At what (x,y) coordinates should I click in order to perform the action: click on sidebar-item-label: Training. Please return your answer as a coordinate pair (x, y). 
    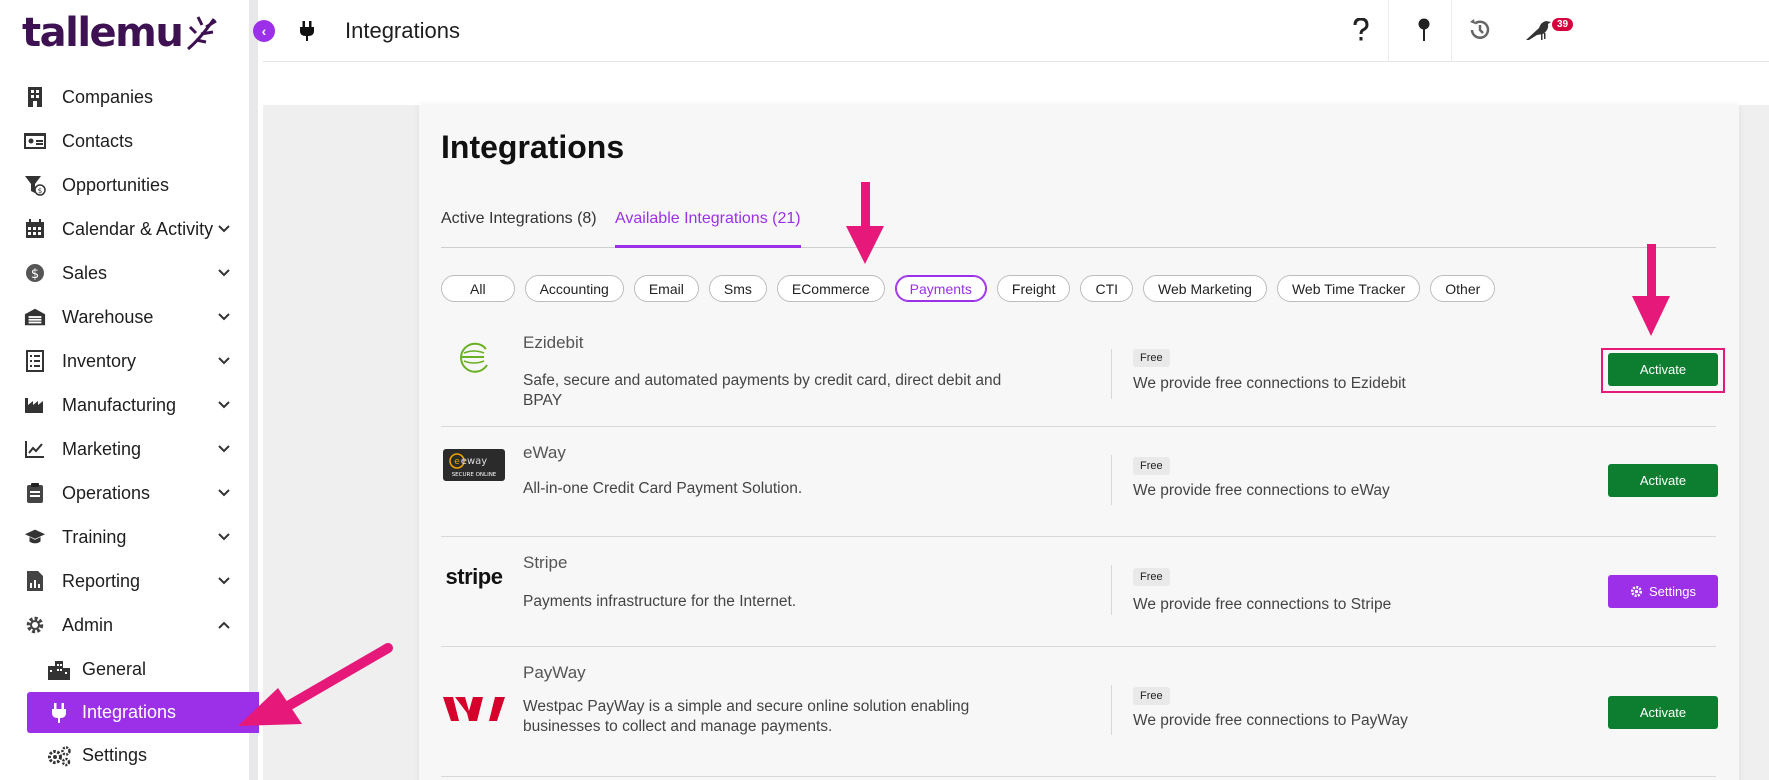
    Looking at the image, I should click on (94, 536).